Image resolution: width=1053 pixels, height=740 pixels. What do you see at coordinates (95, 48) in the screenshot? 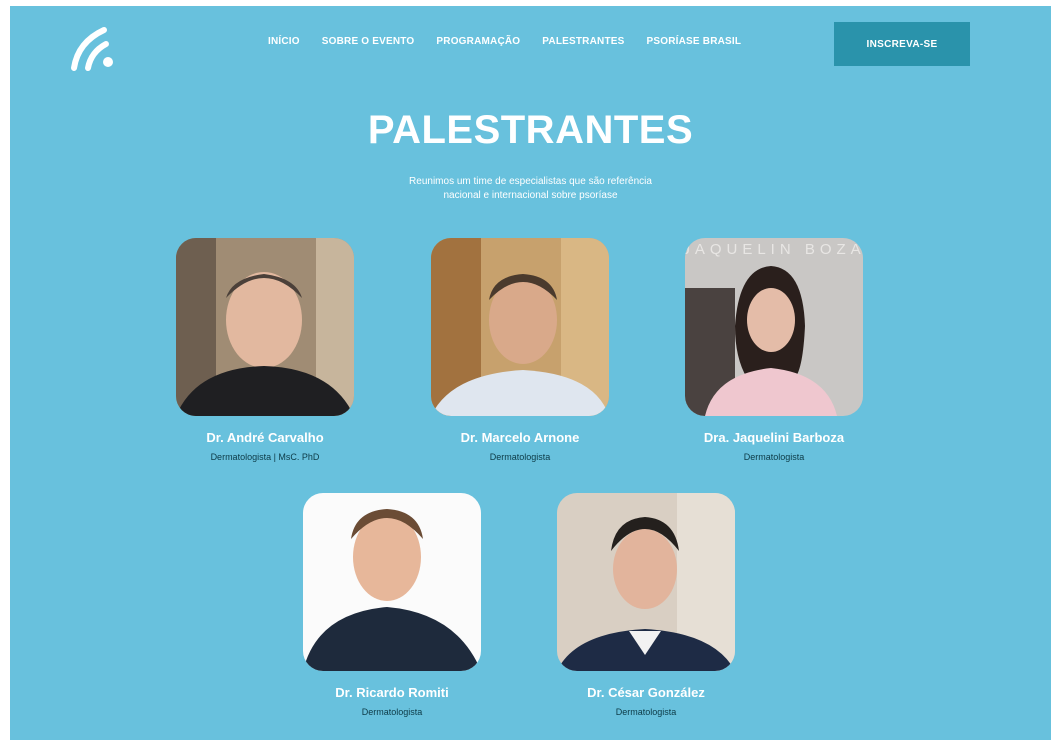
I see `wifi-signal-logo-icon` at bounding box center [95, 48].